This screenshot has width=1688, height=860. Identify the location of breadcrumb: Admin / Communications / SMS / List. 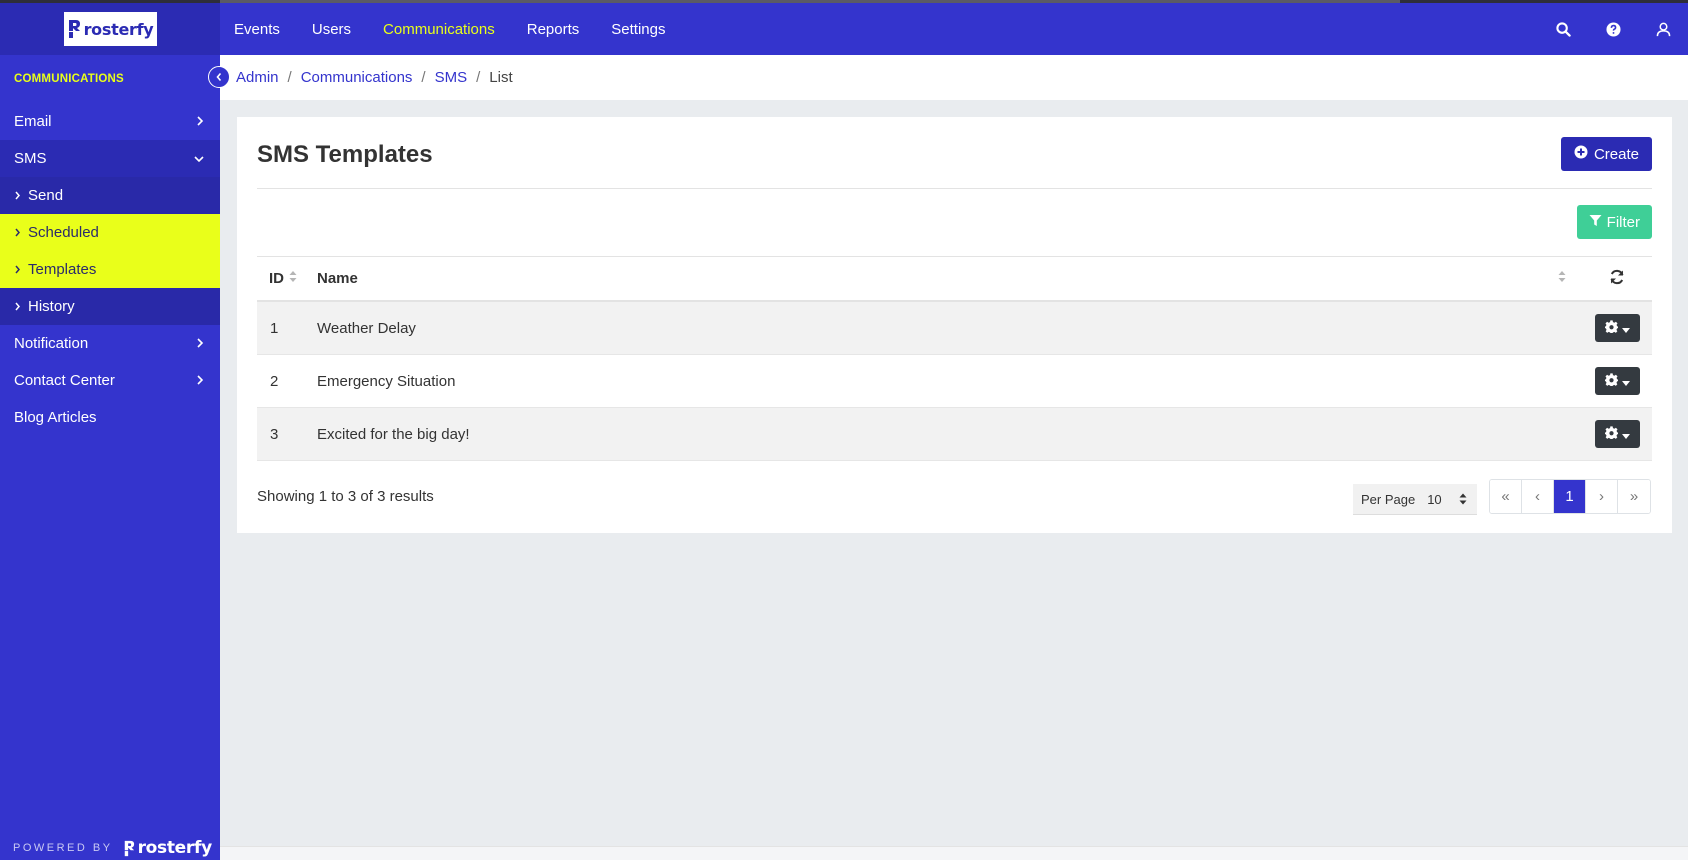
(954, 77).